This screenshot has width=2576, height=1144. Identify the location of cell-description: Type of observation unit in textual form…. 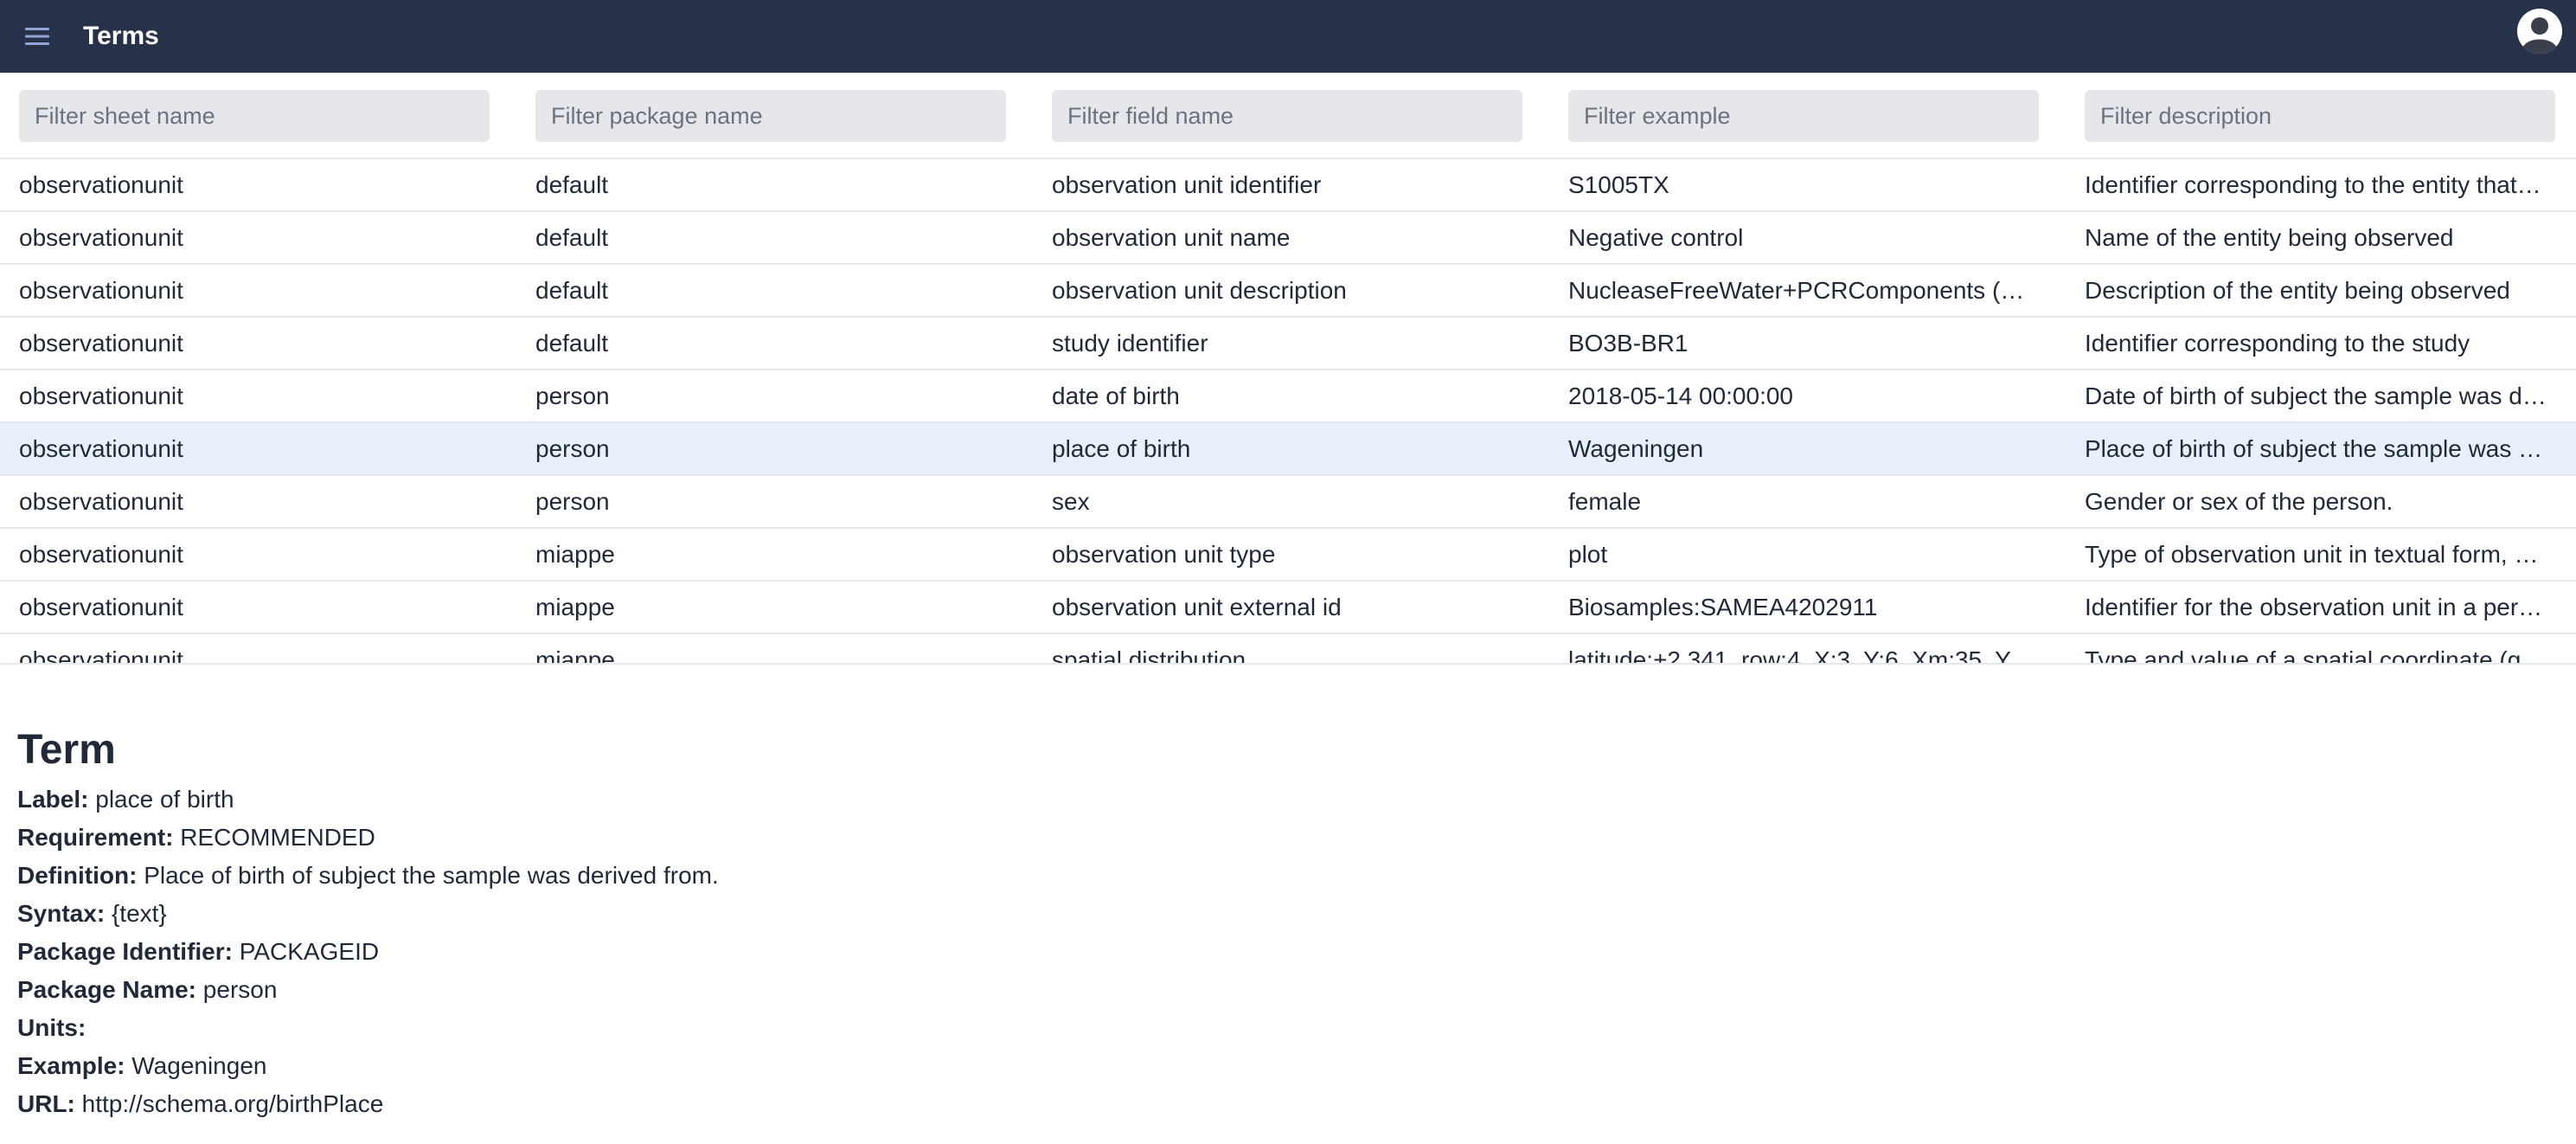
(2312, 554).